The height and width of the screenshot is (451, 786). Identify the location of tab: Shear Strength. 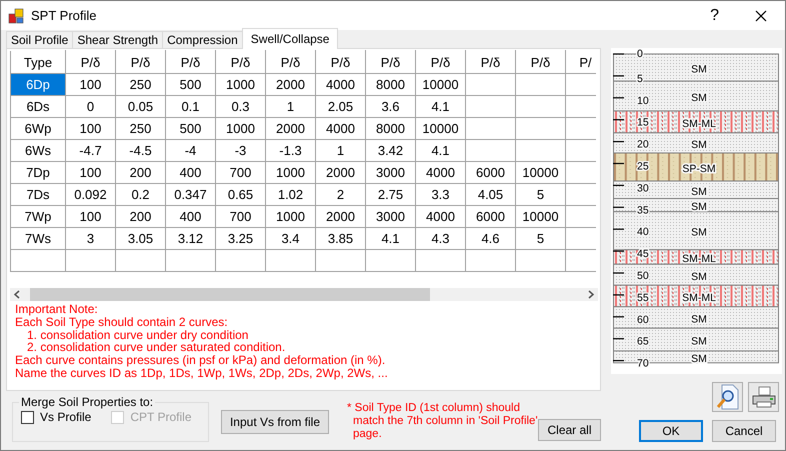
(118, 39).